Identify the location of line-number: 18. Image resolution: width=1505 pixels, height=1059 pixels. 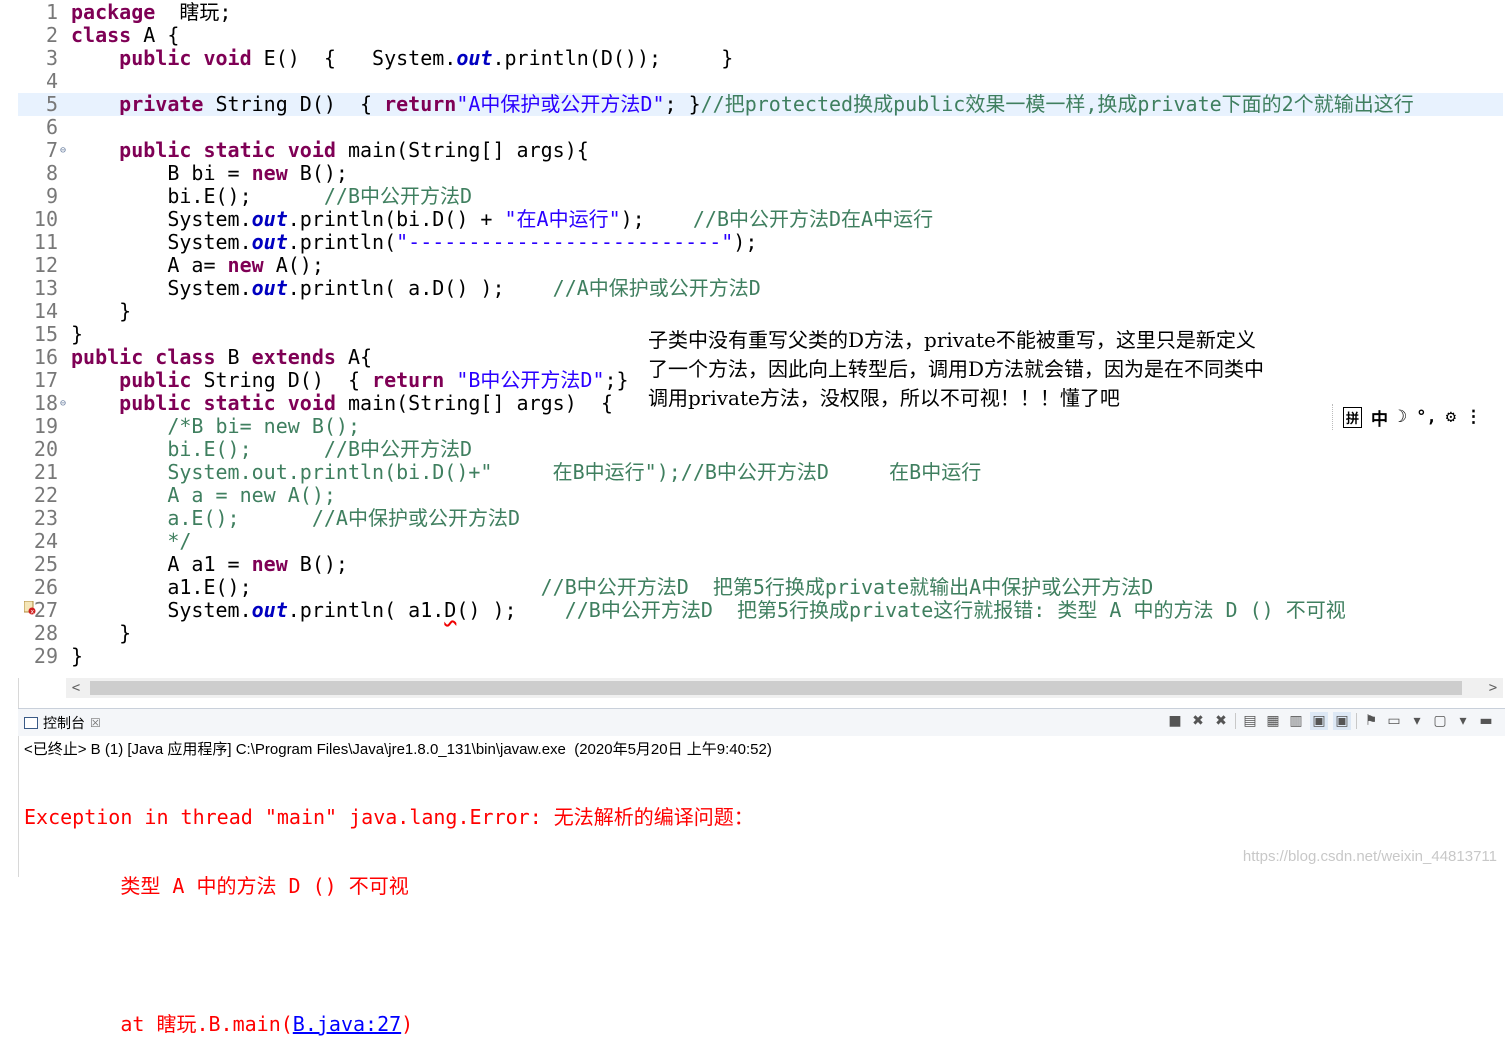
(45, 403).